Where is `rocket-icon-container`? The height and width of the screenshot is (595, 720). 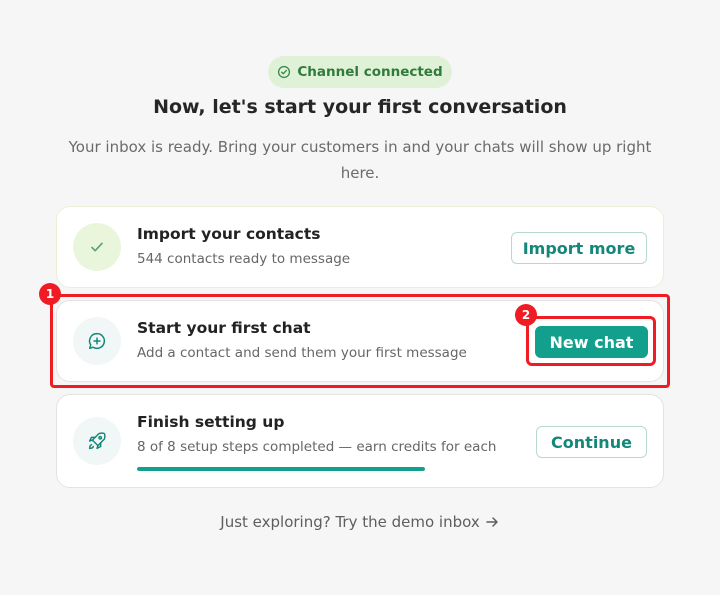
rocket-icon-container is located at coordinates (97, 441).